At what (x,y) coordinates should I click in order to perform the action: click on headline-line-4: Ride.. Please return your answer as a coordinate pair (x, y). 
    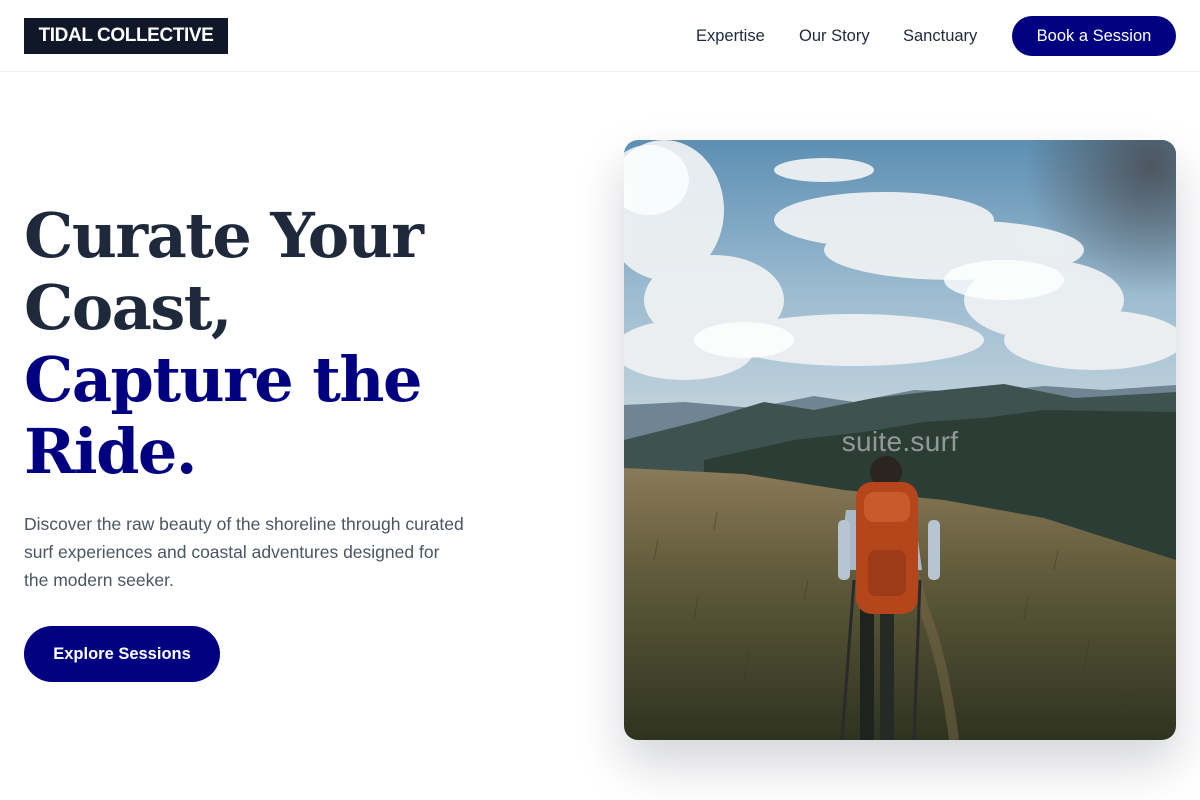
    Looking at the image, I should click on (110, 451).